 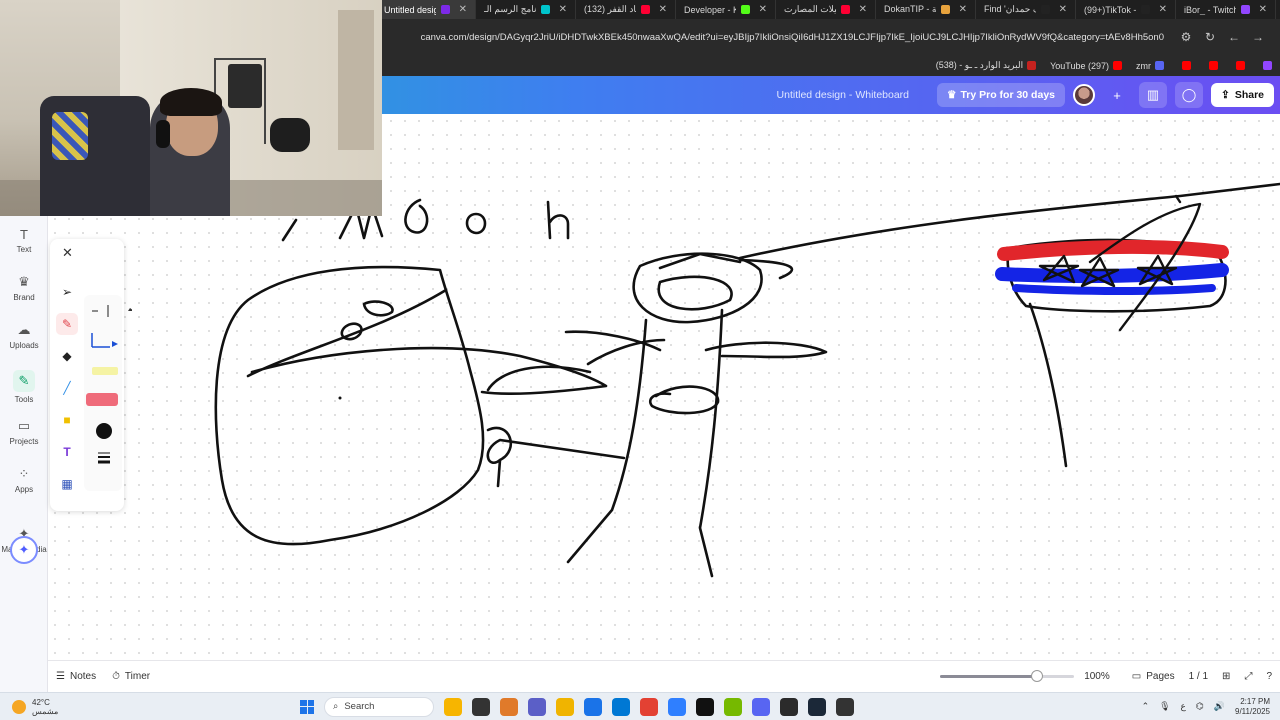 I want to click on sidebar-item-brand: ♛ Brand, so click(x=24, y=288).